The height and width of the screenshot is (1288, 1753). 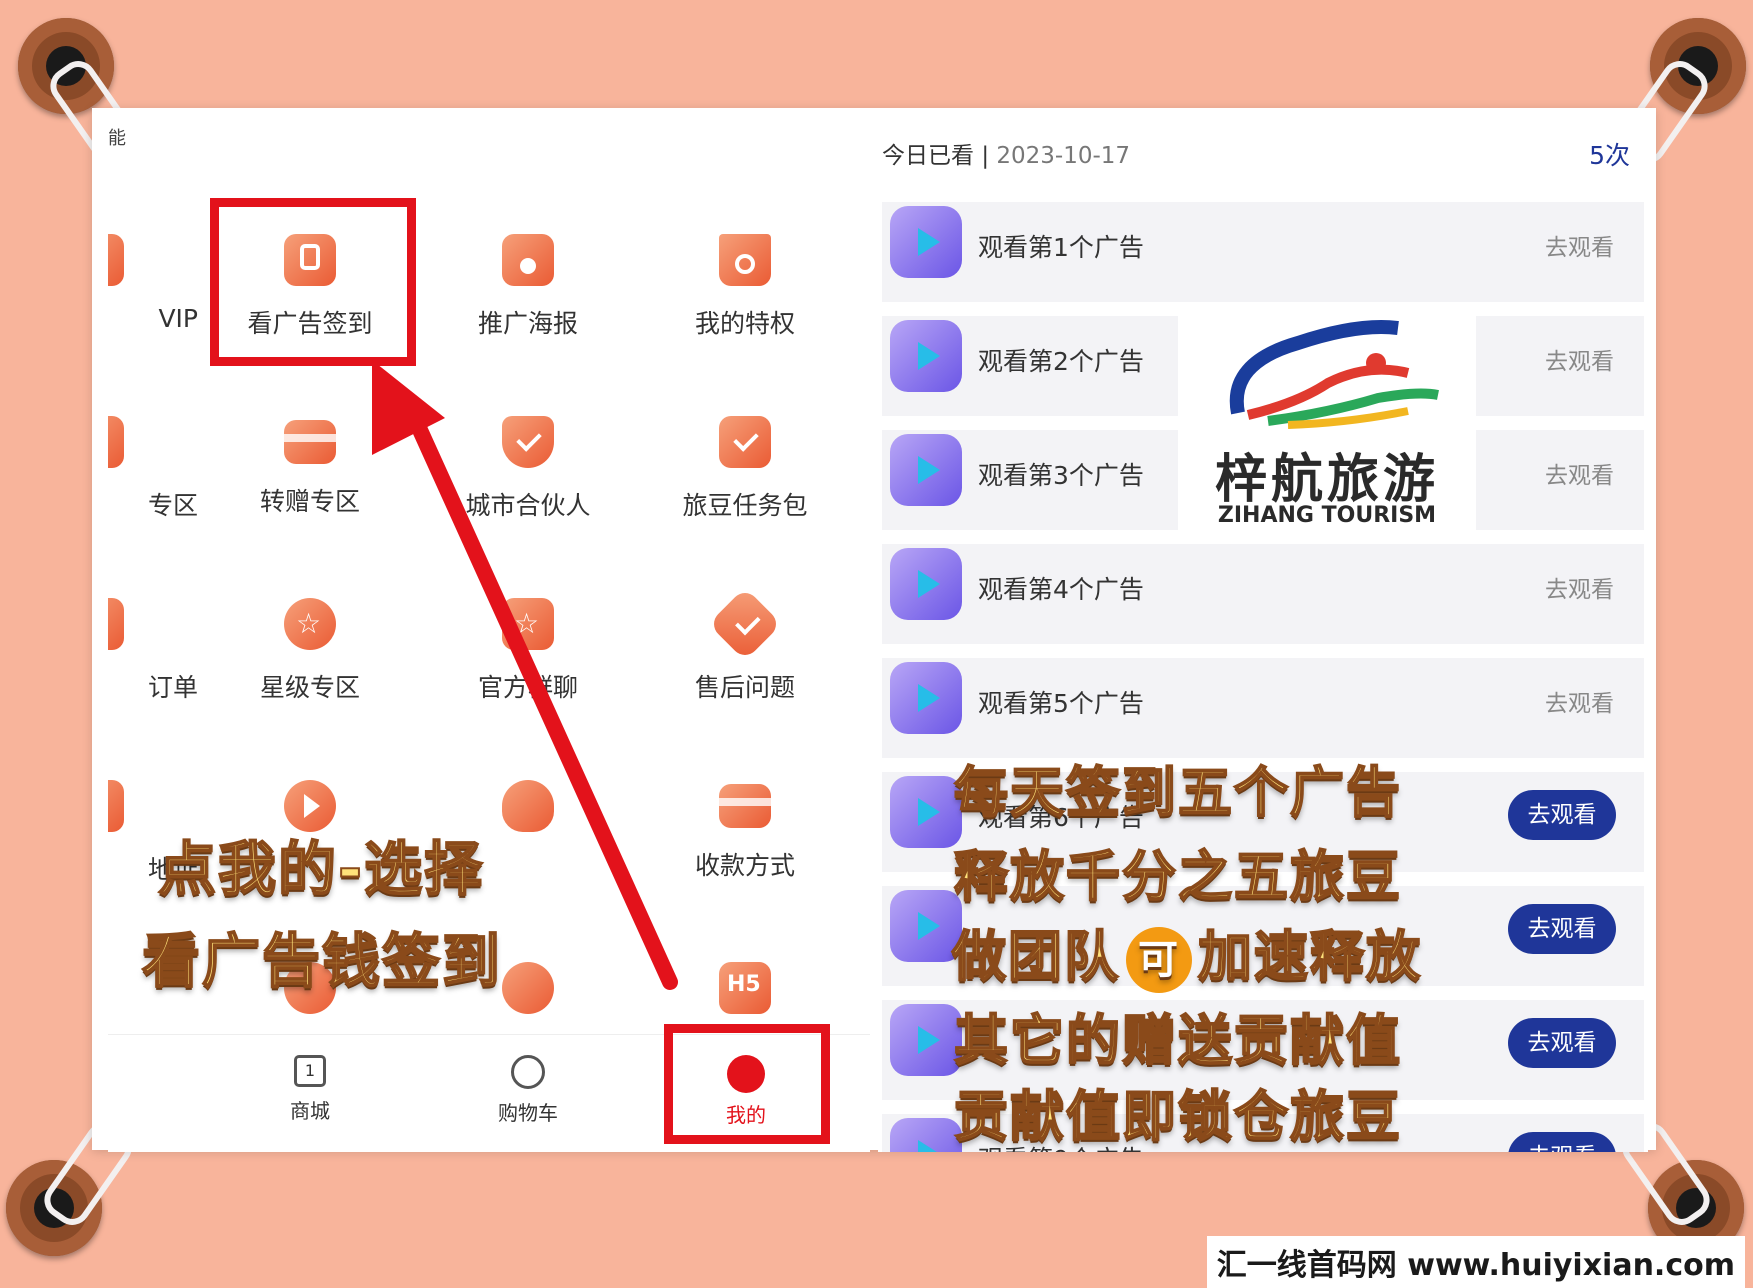 What do you see at coordinates (1263, 252) in the screenshot?
I see `list-item: 观看第1个广告 去观看` at bounding box center [1263, 252].